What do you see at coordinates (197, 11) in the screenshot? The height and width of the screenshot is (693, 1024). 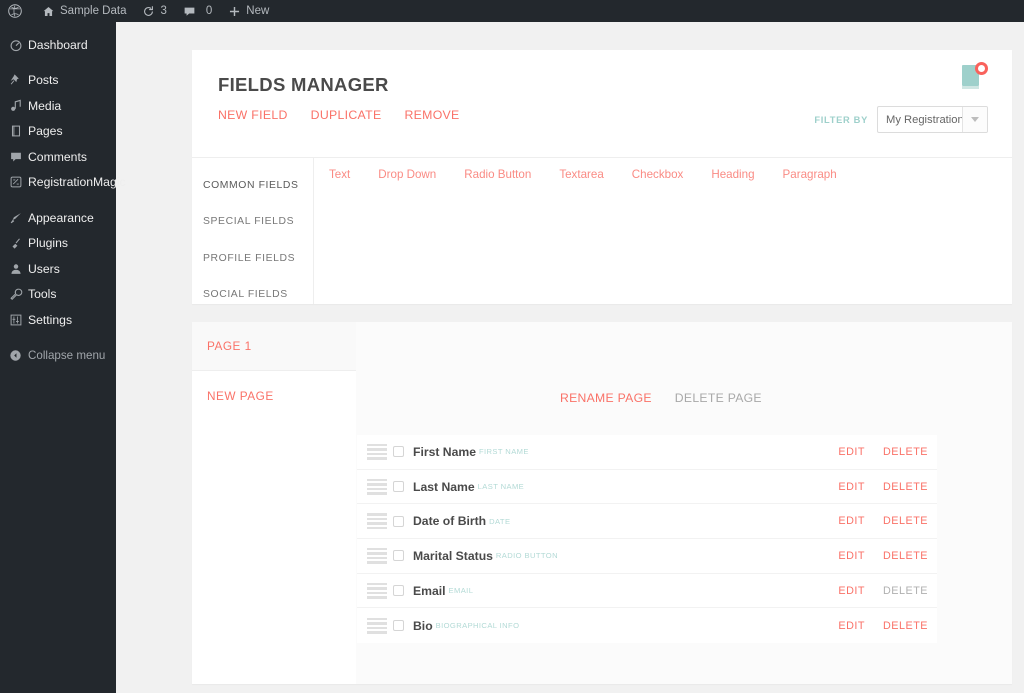 I see `comments-menu: 0` at bounding box center [197, 11].